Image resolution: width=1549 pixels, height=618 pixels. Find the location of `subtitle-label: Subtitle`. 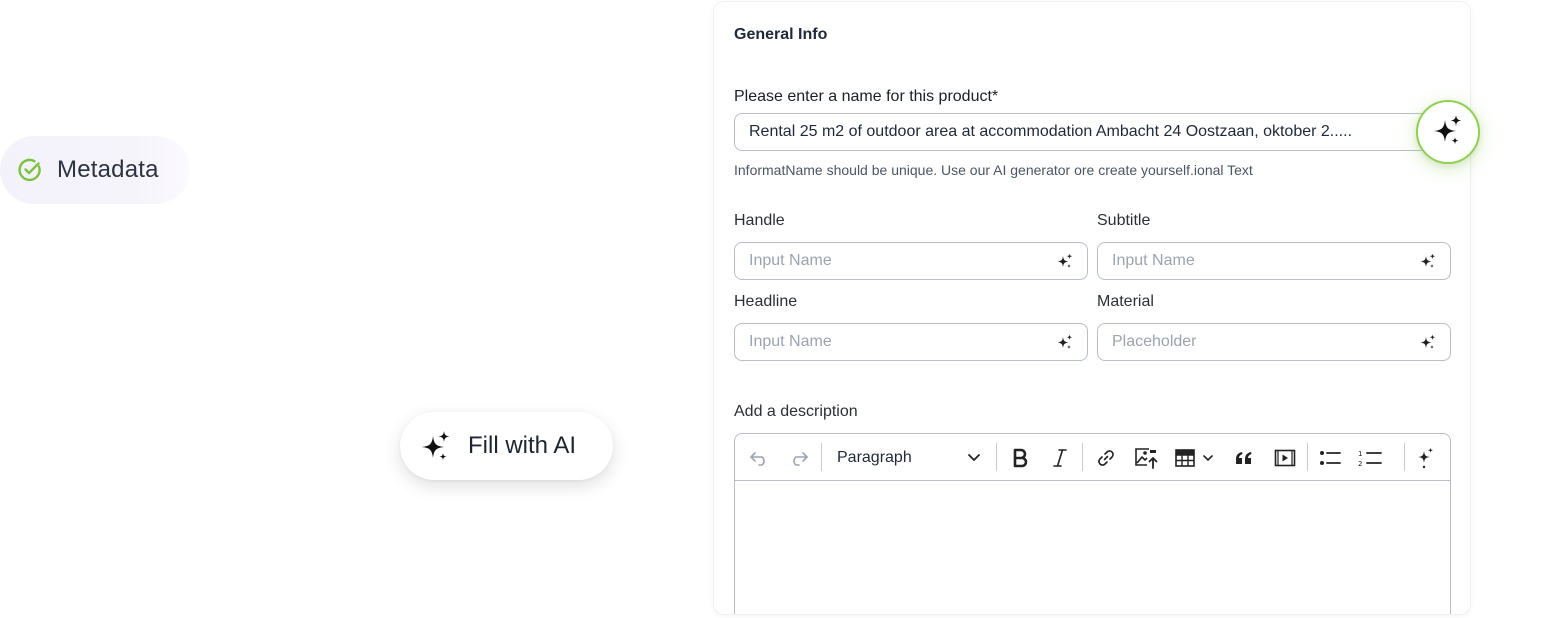

subtitle-label: Subtitle is located at coordinates (1124, 220).